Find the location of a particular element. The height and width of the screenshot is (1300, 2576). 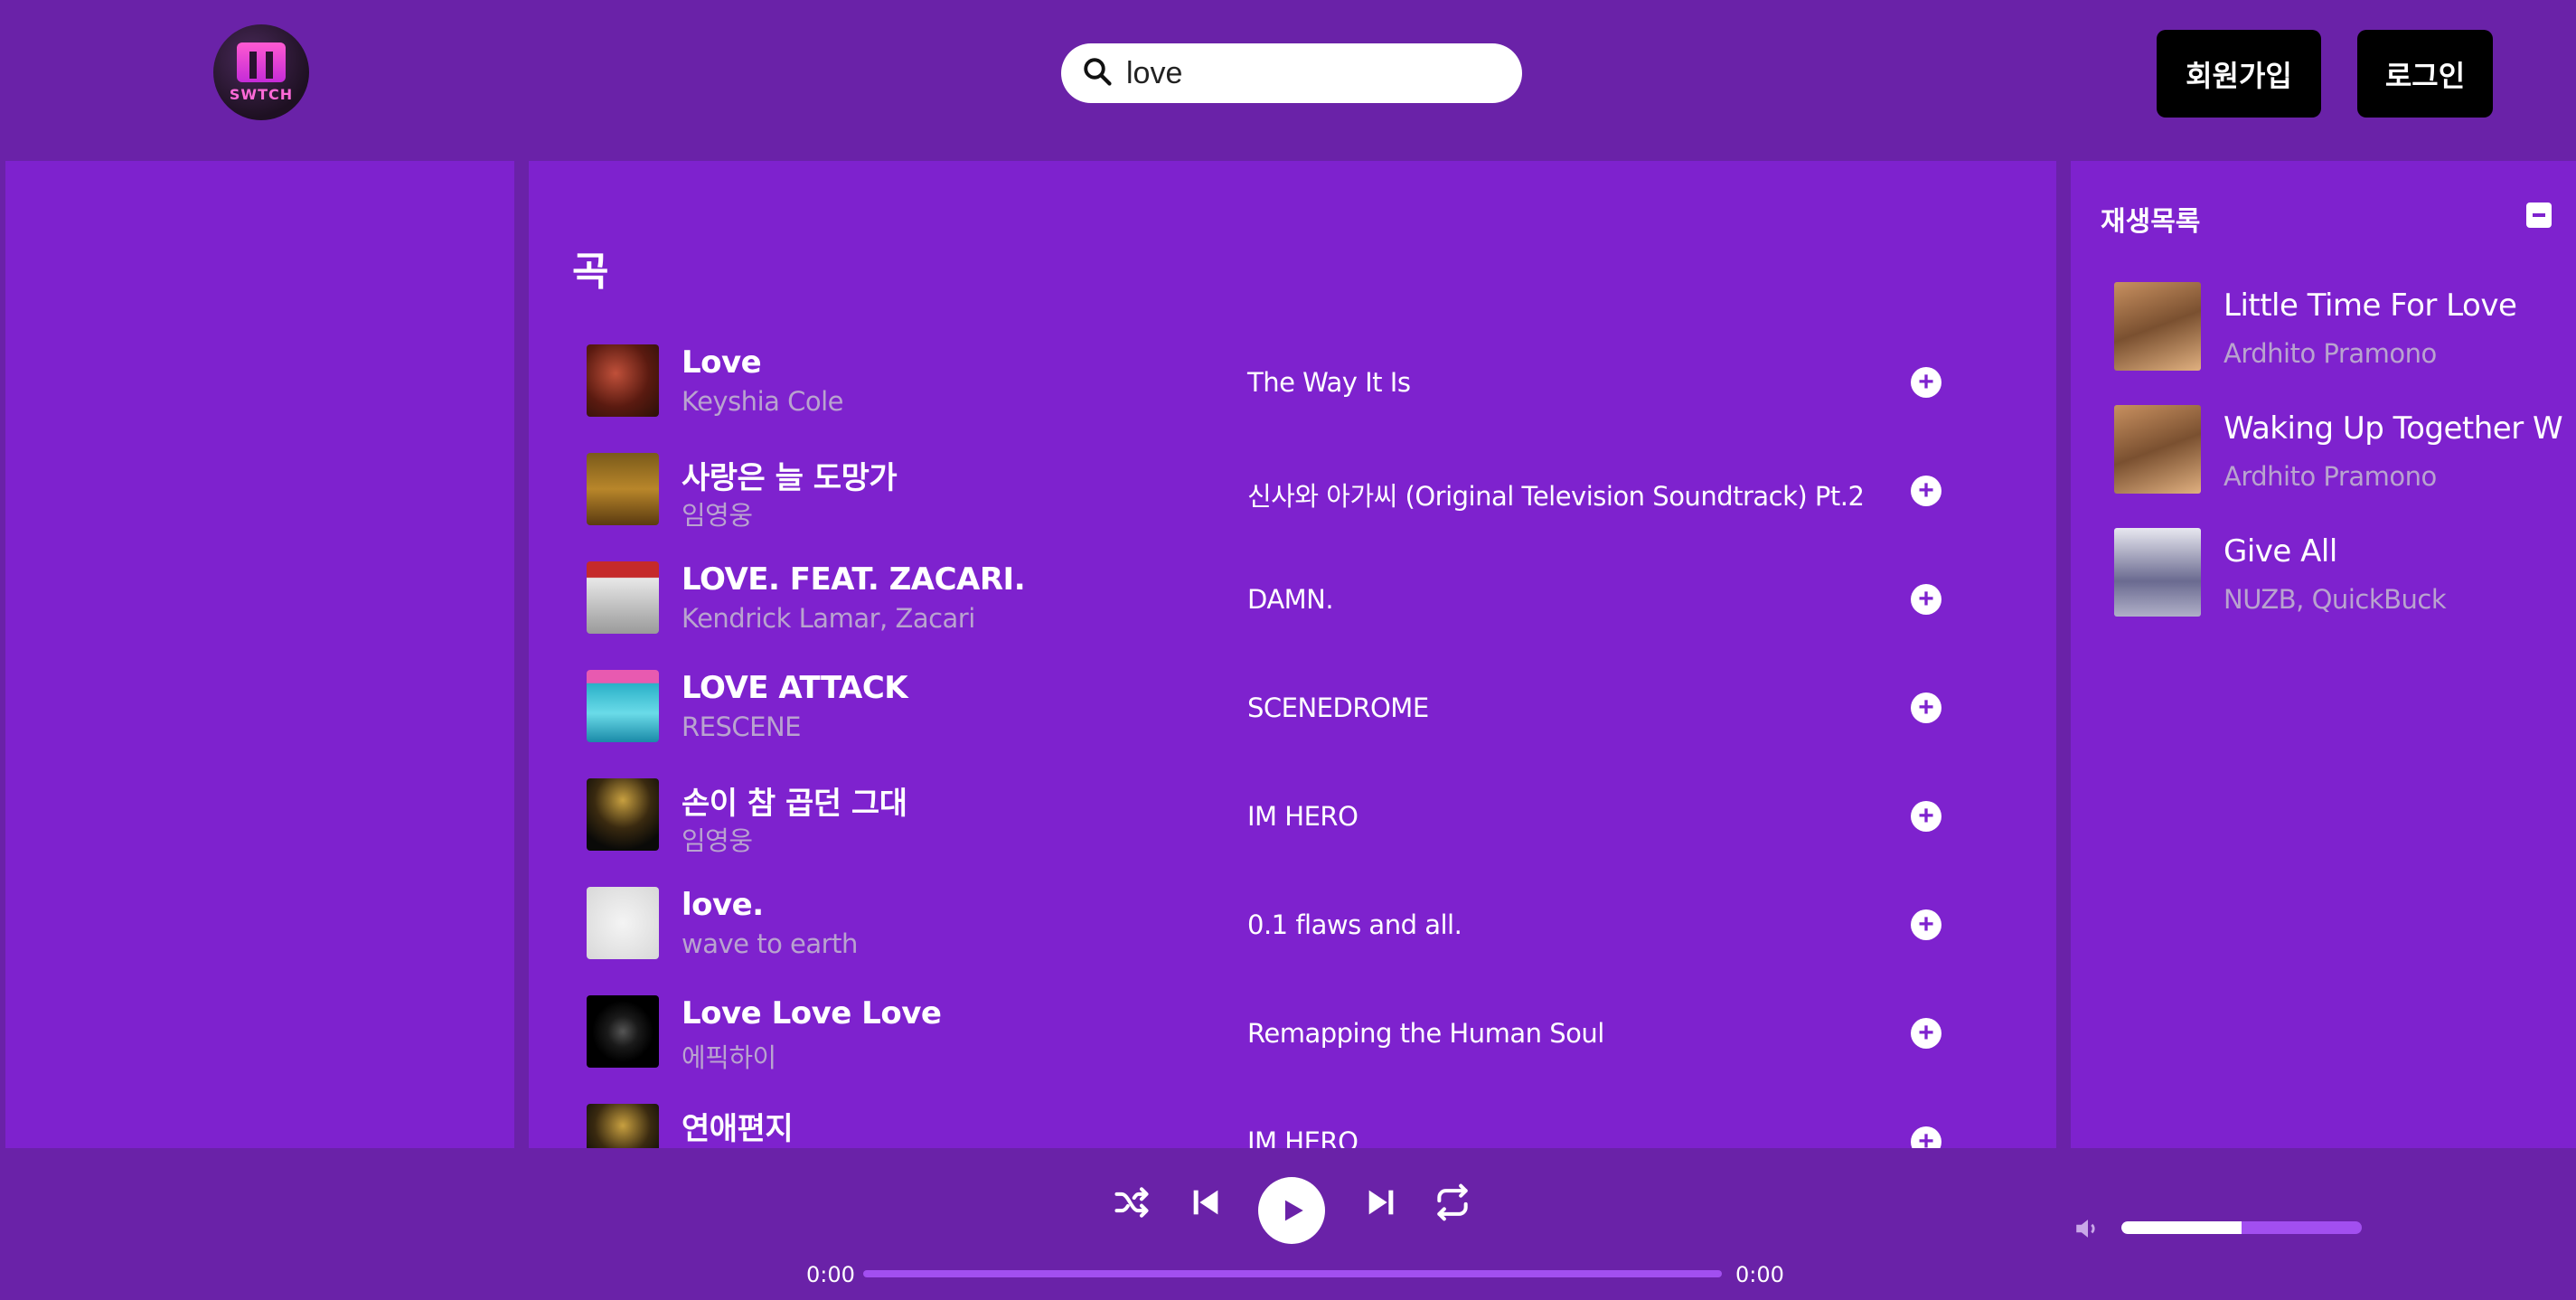

play-icon is located at coordinates (1294, 1210).